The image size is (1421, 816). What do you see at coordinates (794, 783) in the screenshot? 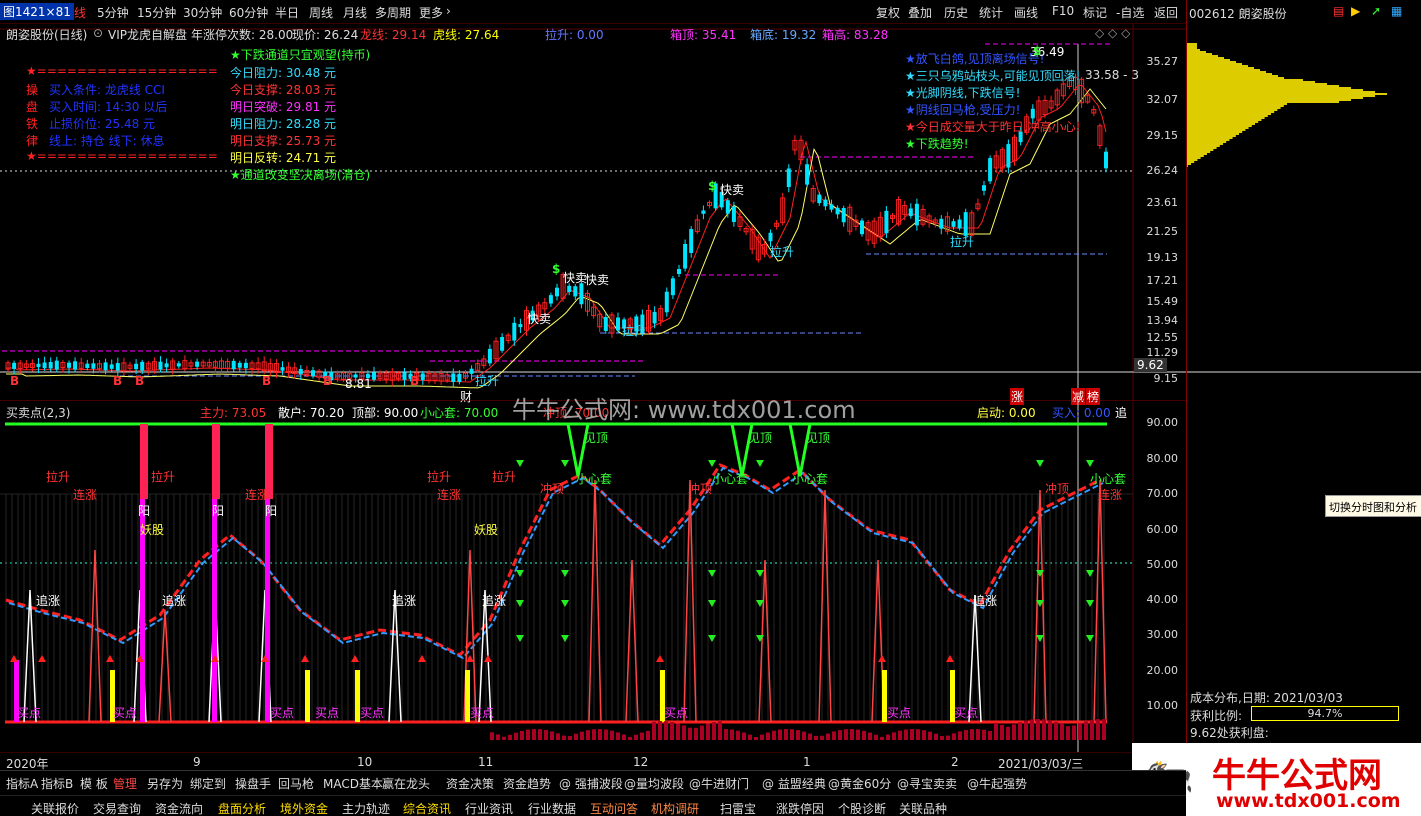
I see `indicator-tab-15: @ 益盟经典` at bounding box center [794, 783].